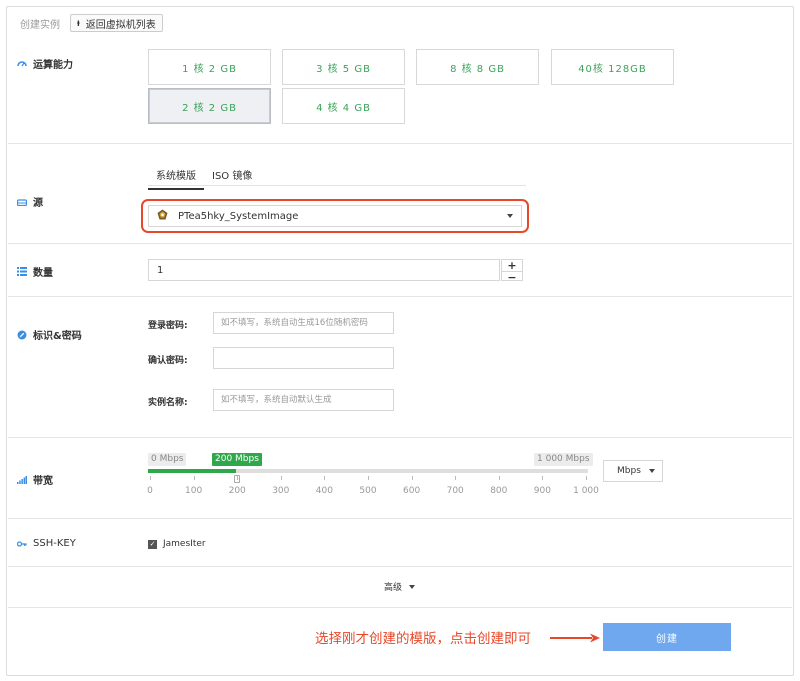 This screenshot has height=681, width=800. Describe the element at coordinates (368, 491) in the screenshot. I see `bandwidth-tick-label: 500` at that location.